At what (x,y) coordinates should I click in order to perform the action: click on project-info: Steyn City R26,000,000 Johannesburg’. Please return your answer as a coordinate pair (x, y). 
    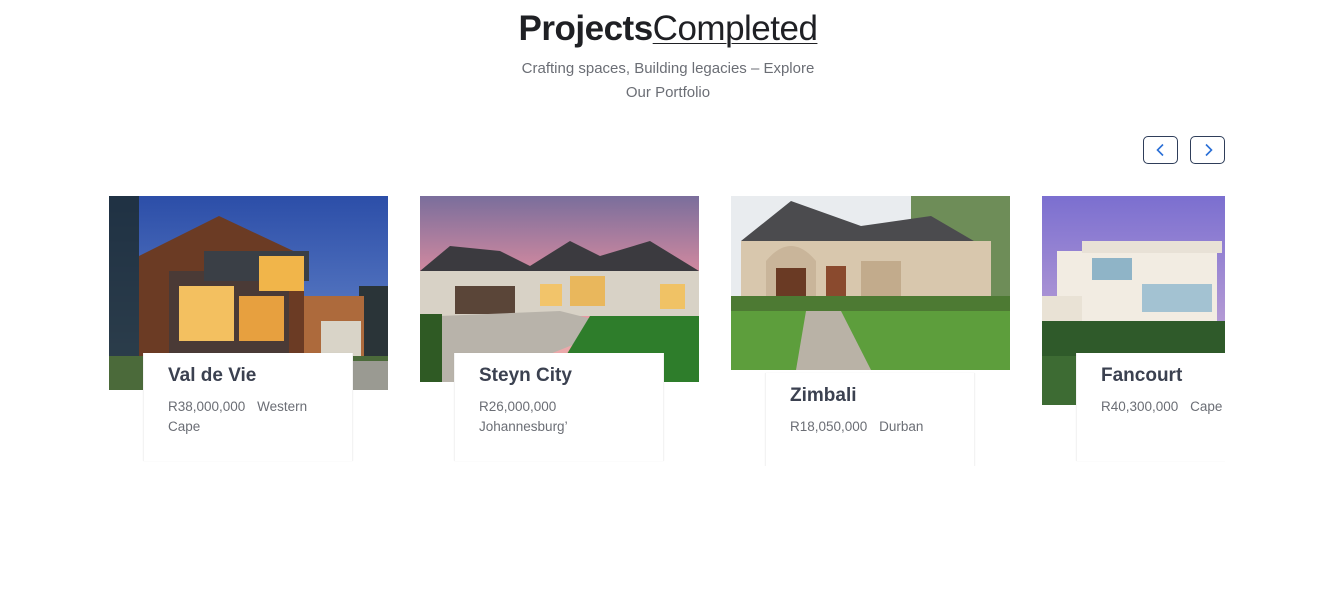
    Looking at the image, I should click on (559, 407).